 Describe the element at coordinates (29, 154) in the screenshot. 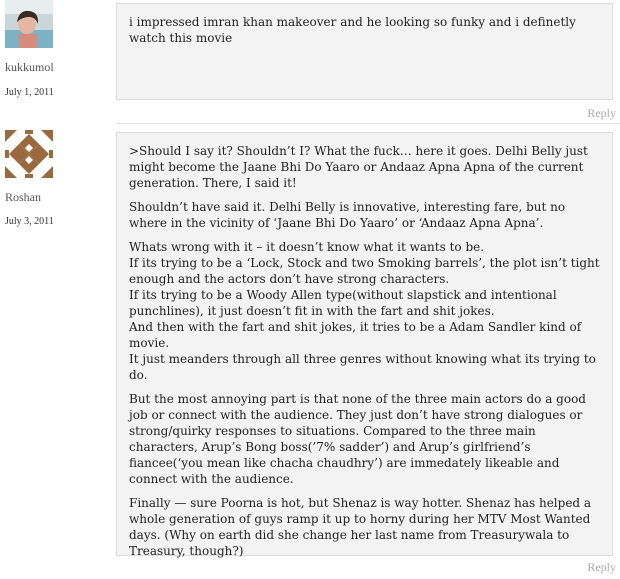

I see `geometric-pattern-avatar-icon` at that location.